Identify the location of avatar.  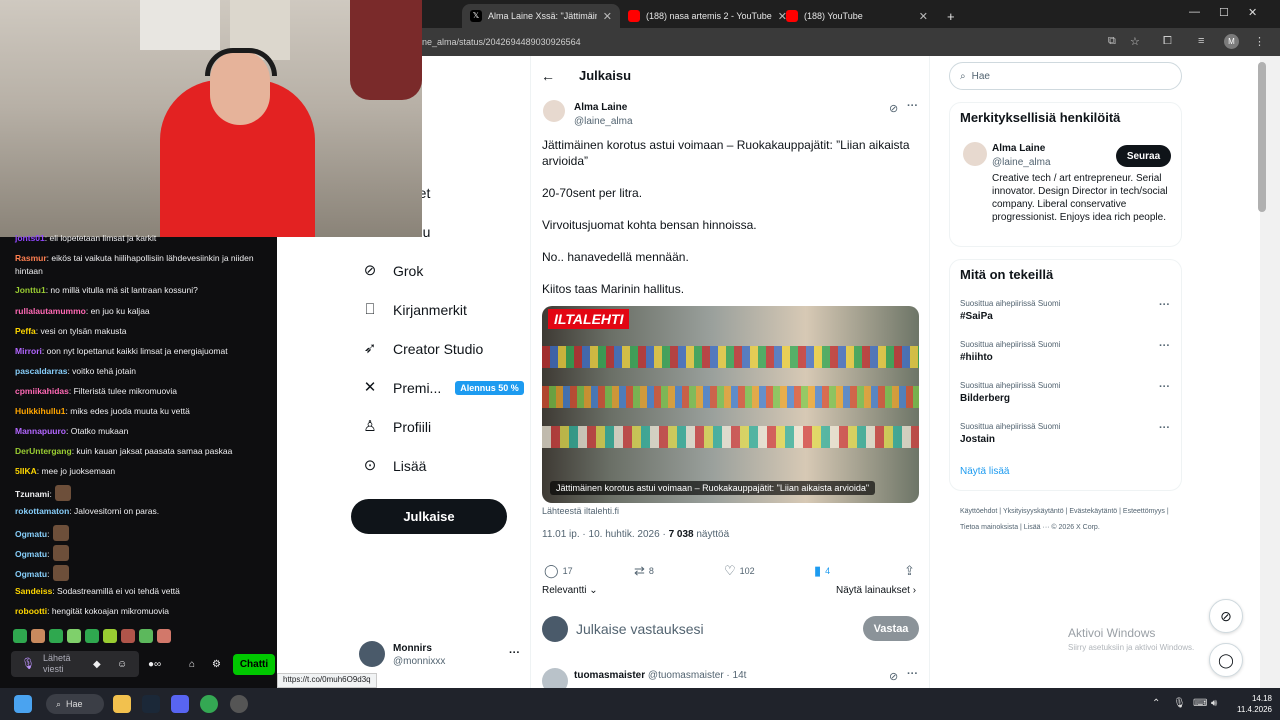
(554, 111).